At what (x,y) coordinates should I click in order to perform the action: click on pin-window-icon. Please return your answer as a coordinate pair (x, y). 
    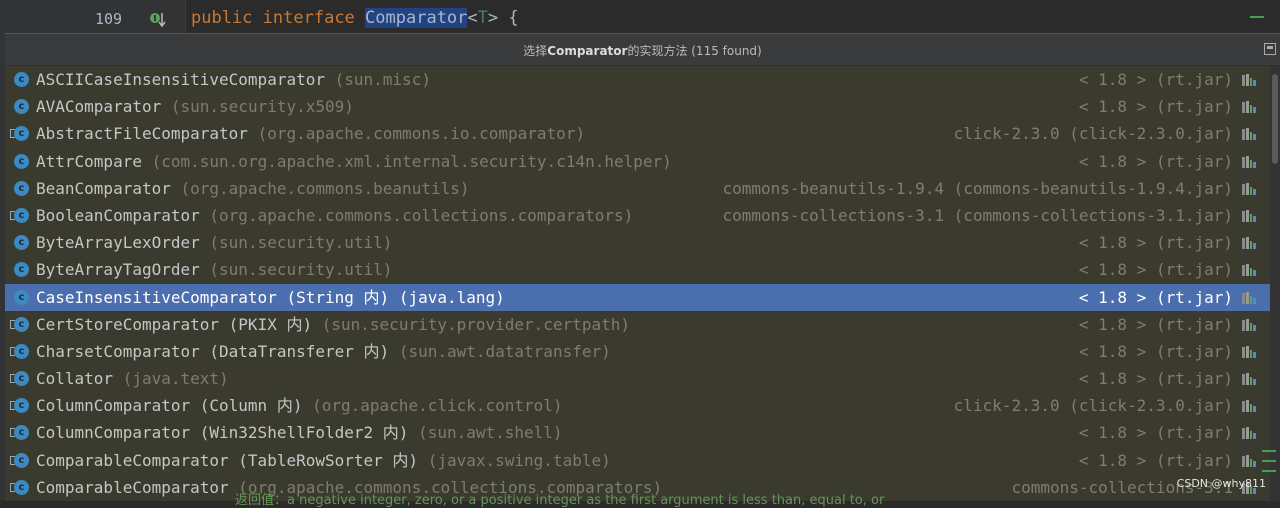
    Looking at the image, I should click on (1270, 49).